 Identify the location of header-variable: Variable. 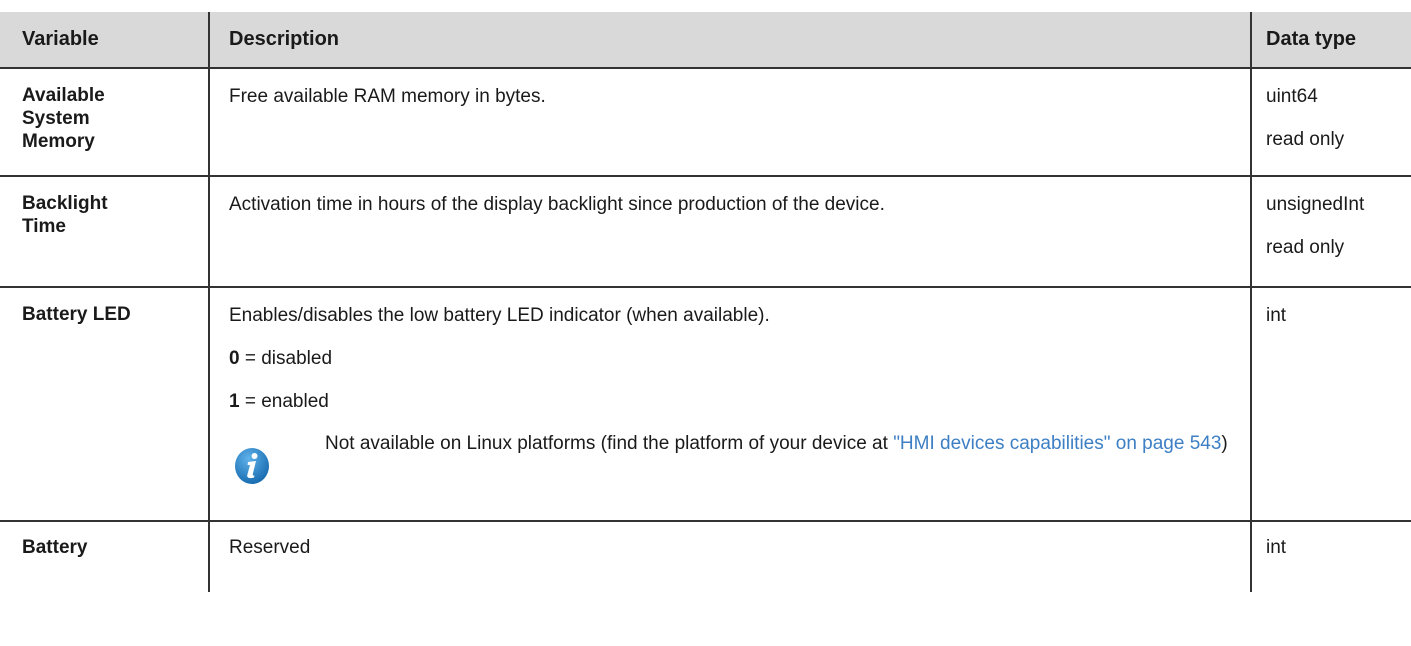
(60, 39).